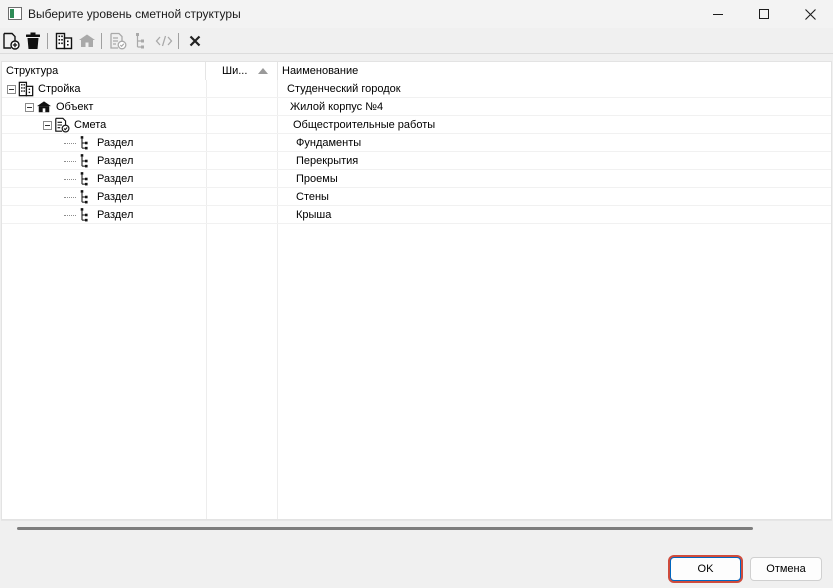  I want to click on table-row: Стройка Студенческий городок, so click(416, 89).